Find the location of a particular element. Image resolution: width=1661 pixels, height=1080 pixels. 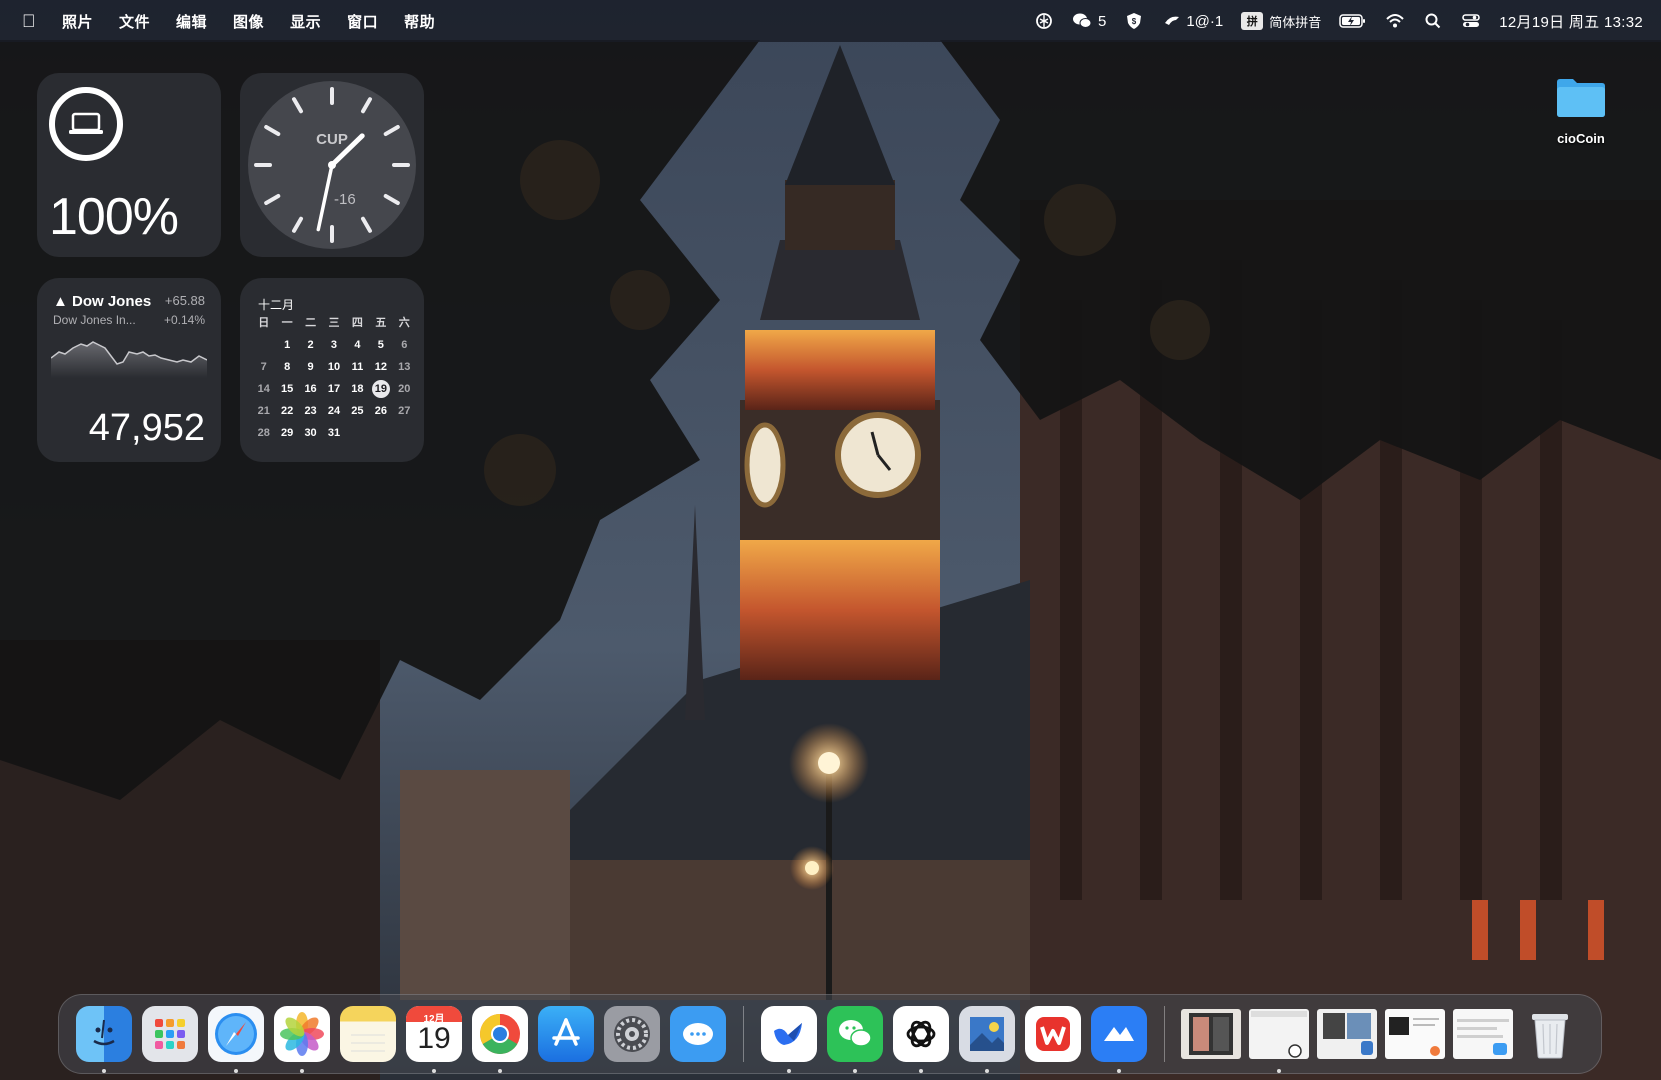

calendar-day: 30 is located at coordinates (310, 433).